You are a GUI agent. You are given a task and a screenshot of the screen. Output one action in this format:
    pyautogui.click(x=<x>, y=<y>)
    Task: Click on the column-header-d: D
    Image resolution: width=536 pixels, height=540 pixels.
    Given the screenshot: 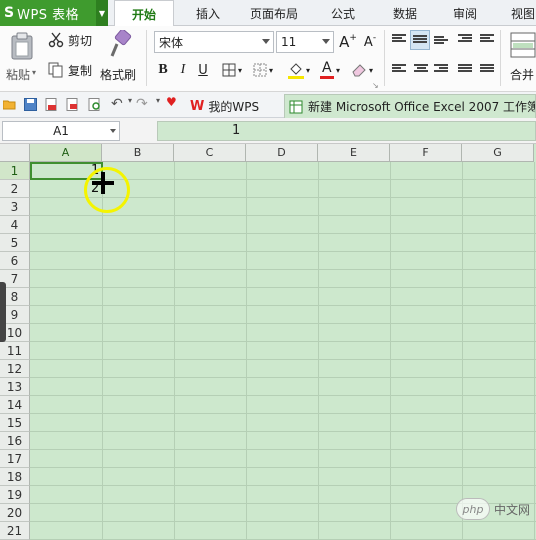 What is the action you would take?
    pyautogui.click(x=282, y=153)
    